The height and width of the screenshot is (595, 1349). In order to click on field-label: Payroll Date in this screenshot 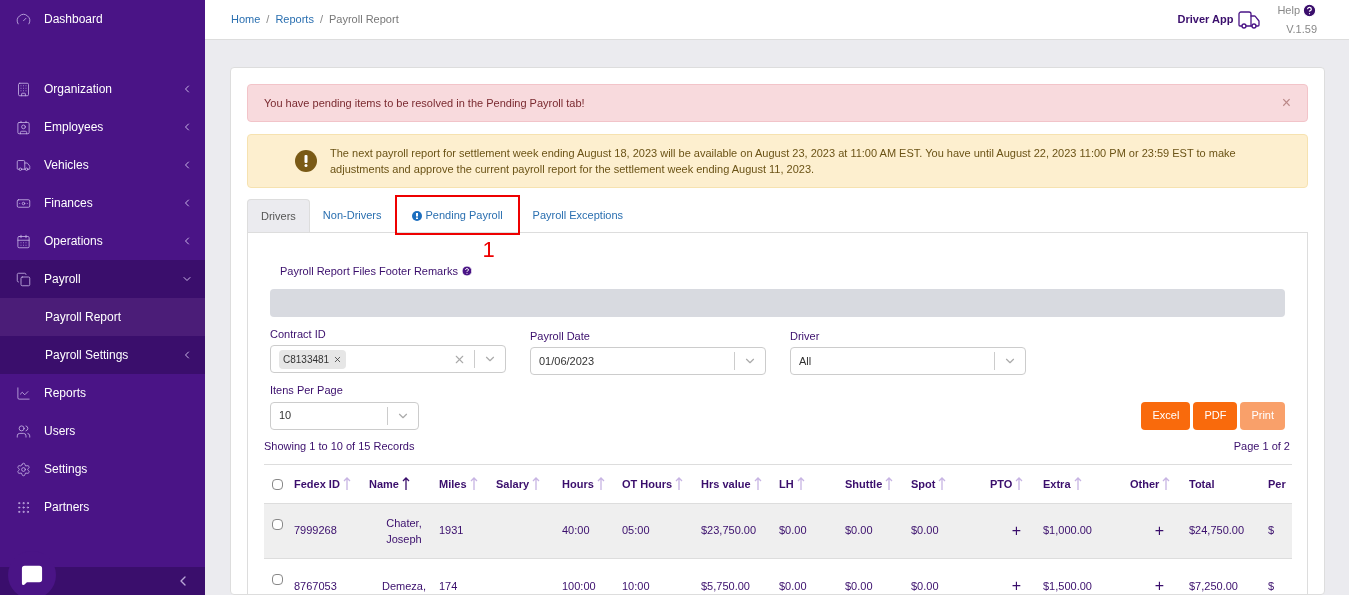, I will do `click(560, 336)`.